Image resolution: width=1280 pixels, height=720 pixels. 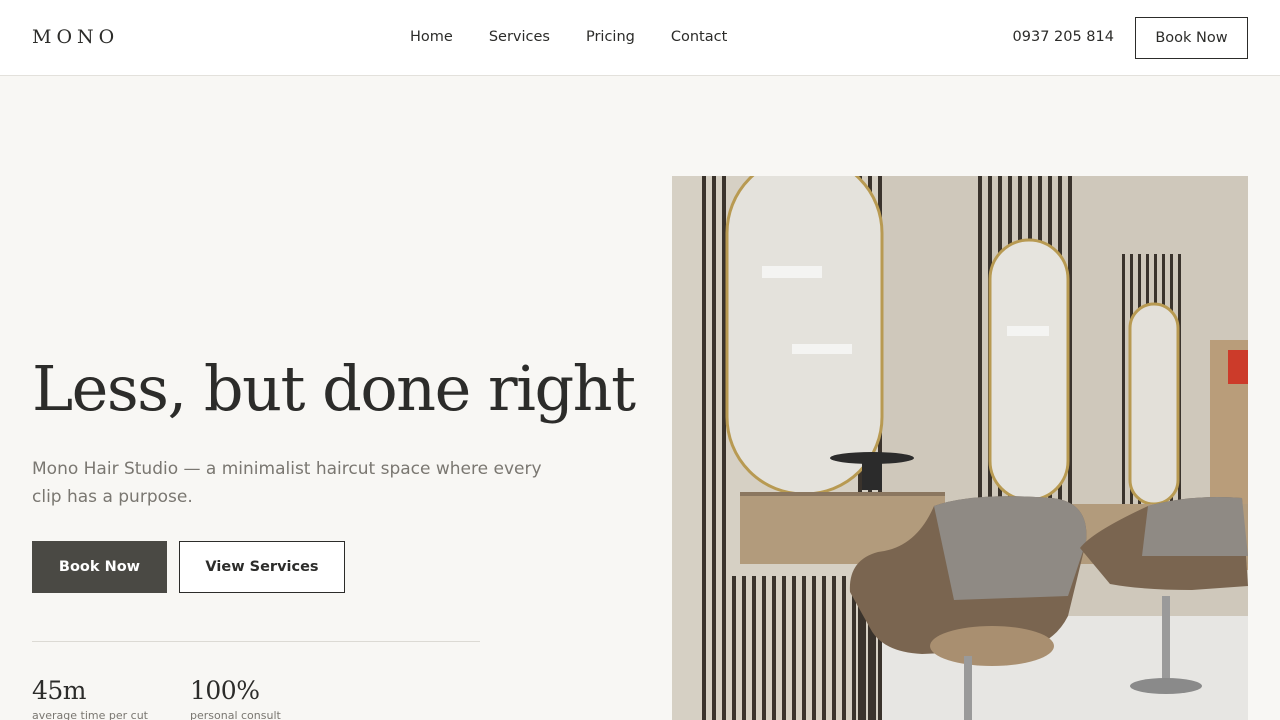 What do you see at coordinates (90, 698) in the screenshot?
I see `stat-time: 45m average time per cut` at bounding box center [90, 698].